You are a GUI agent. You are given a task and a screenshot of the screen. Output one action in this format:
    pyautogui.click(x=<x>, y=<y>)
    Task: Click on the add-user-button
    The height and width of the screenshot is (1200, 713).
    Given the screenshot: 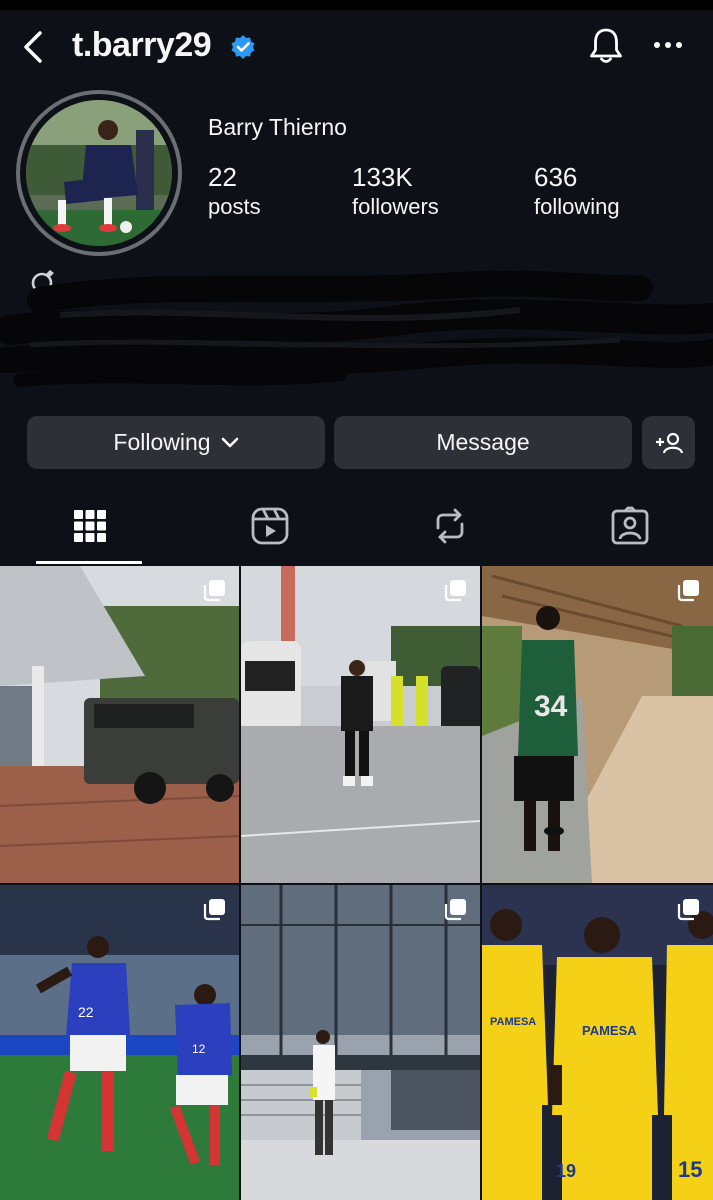 What is the action you would take?
    pyautogui.click(x=668, y=442)
    